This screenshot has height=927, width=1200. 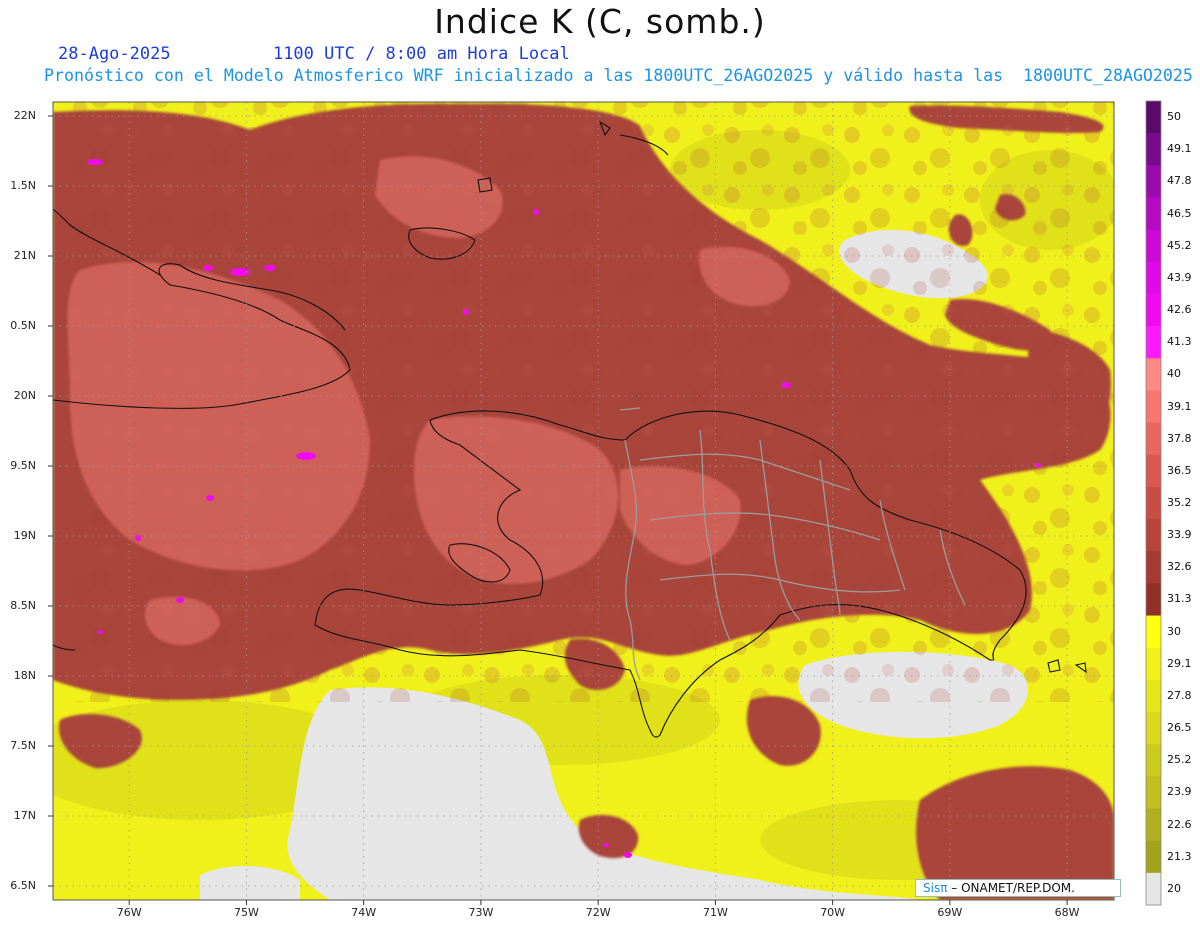 What do you see at coordinates (24, 395) in the screenshot?
I see `lat-label: 20N` at bounding box center [24, 395].